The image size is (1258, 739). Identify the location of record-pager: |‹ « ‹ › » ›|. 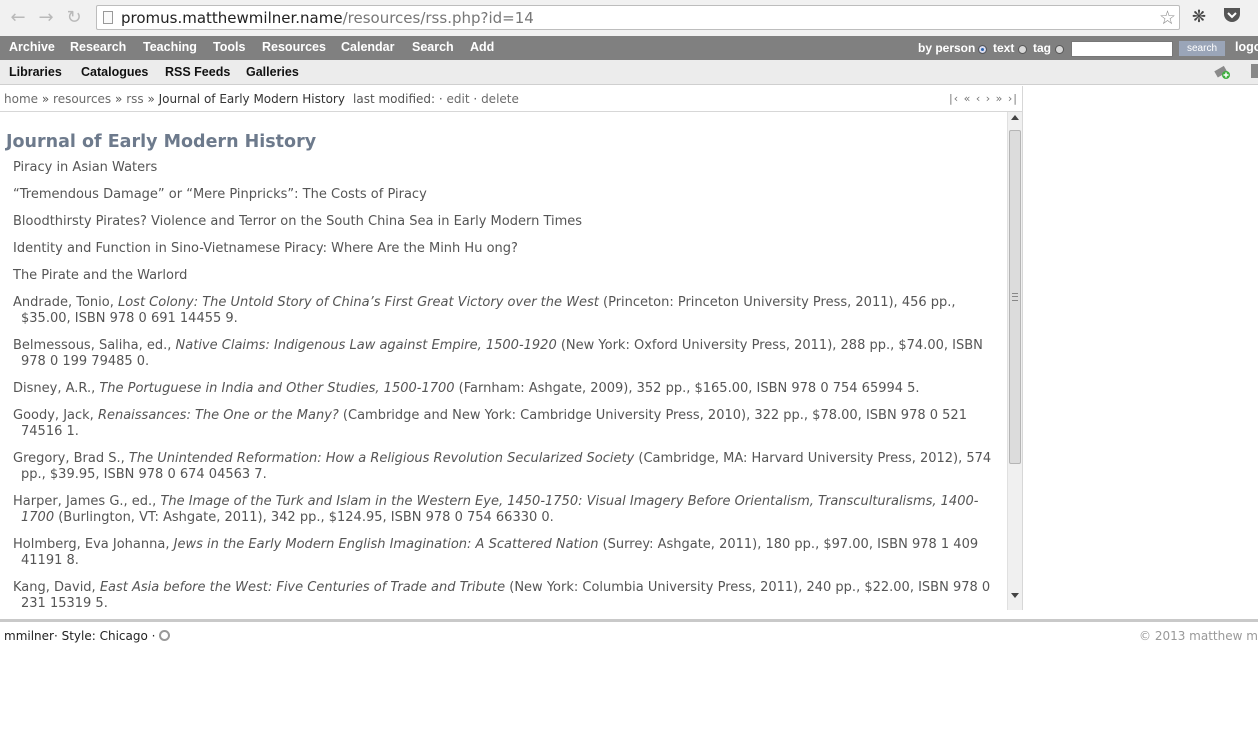
(983, 98).